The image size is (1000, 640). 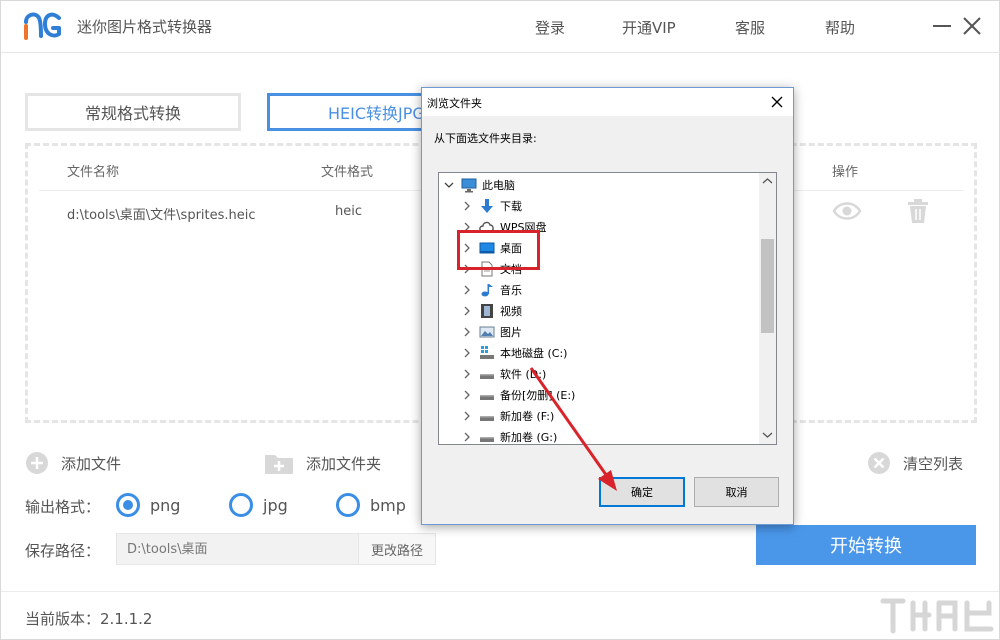 I want to click on vip-link: 开通VIP, so click(x=649, y=27).